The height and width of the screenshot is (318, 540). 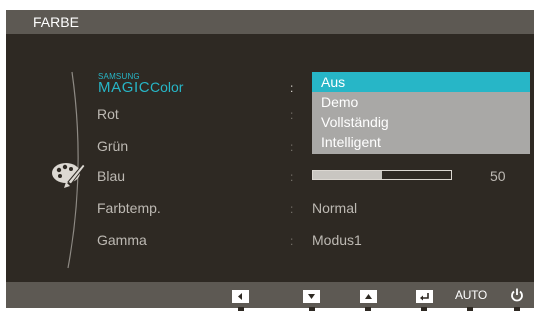 I want to click on dropdown-option-demo: Demo, so click(x=421, y=102).